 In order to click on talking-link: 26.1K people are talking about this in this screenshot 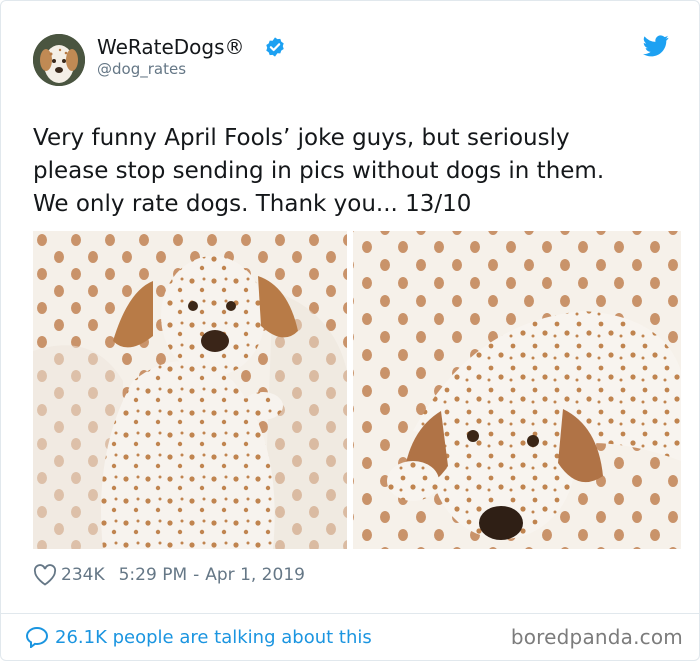, I will do `click(198, 637)`.